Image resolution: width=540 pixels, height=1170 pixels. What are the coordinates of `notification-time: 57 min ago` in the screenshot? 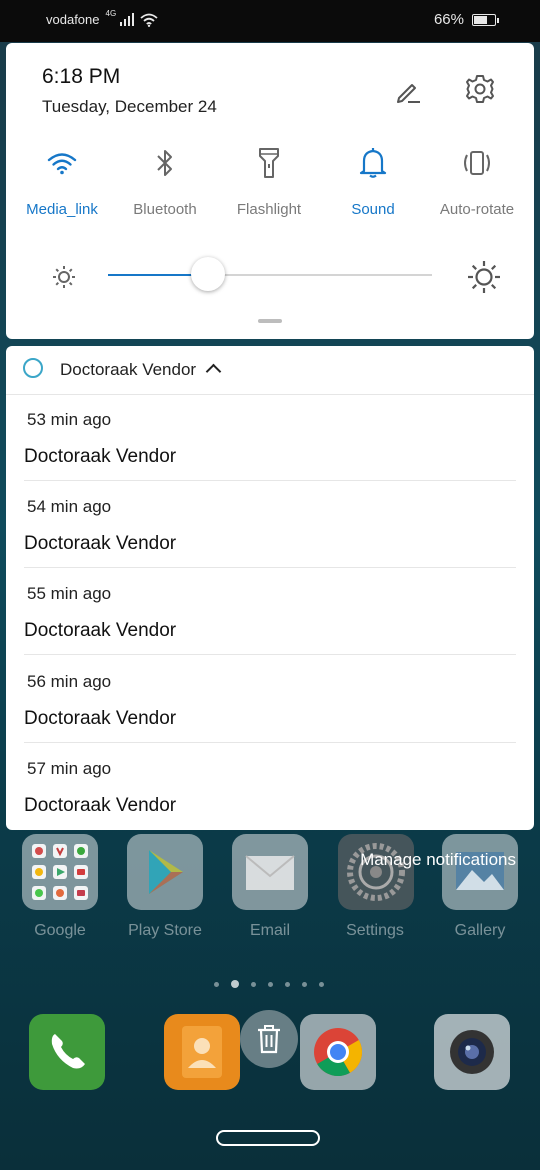 It's located at (69, 768).